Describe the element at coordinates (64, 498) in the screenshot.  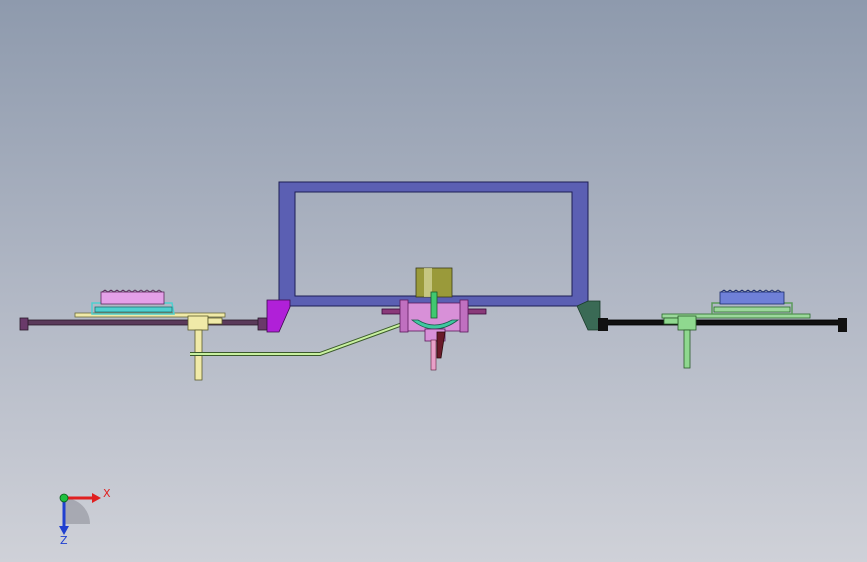
I see `triad-origin` at that location.